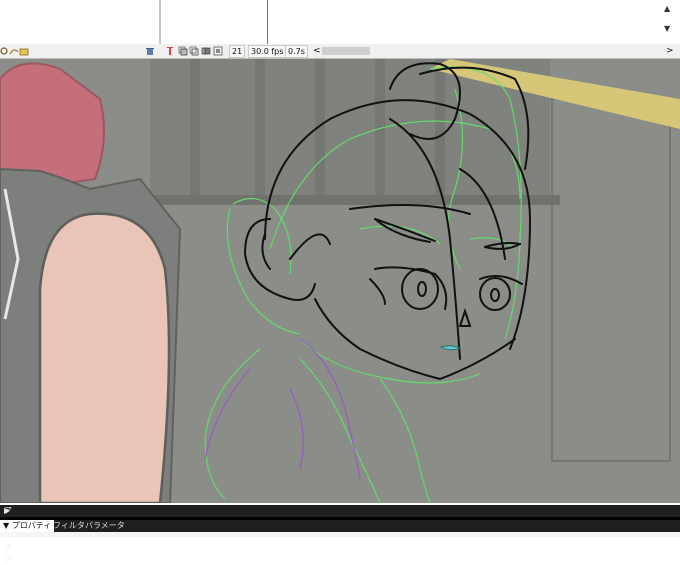  What do you see at coordinates (340, 22) in the screenshot?
I see `timeline-panel: ▲ ▼` at bounding box center [340, 22].